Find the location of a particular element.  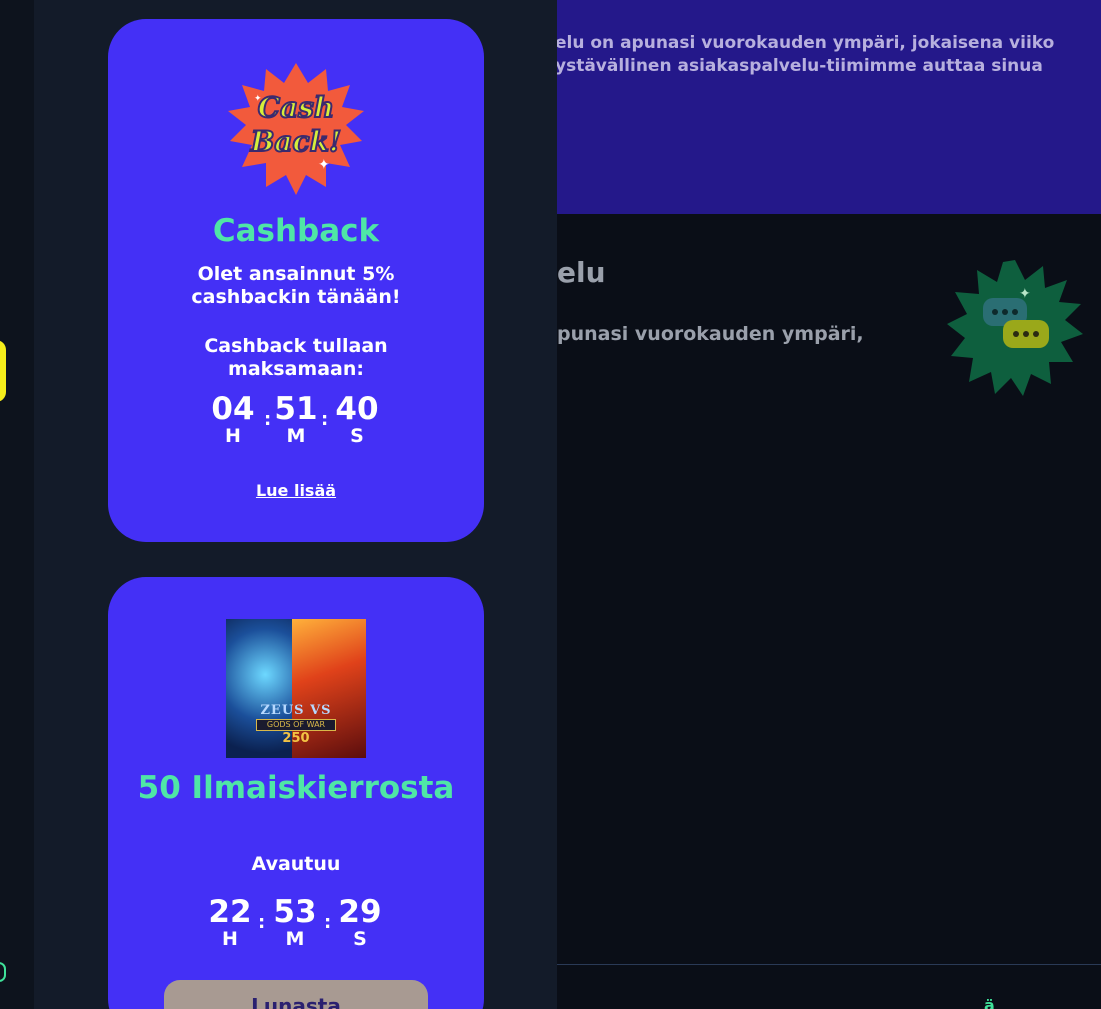

section-title: elu is located at coordinates (581, 272).